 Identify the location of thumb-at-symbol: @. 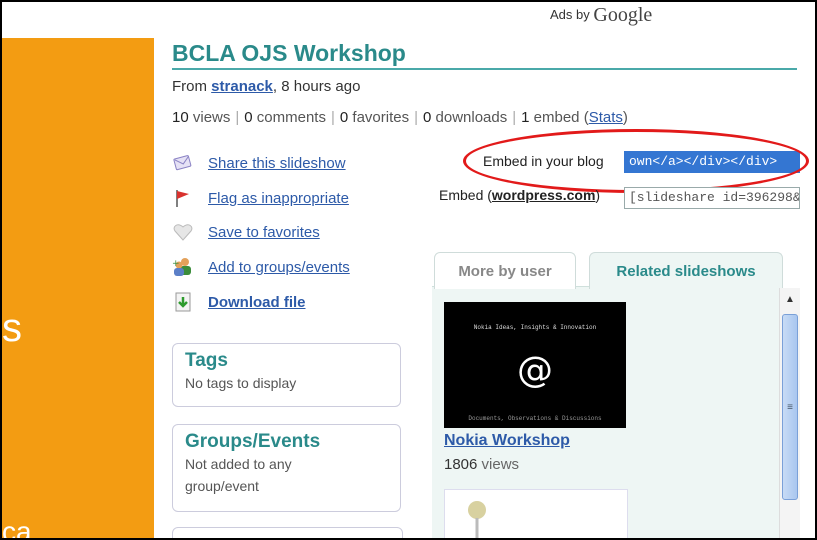
(535, 370).